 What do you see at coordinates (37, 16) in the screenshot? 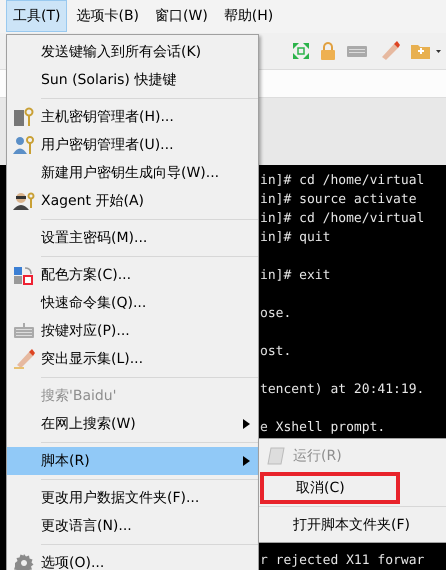
I see `menu-bar-item: 工具(T)` at bounding box center [37, 16].